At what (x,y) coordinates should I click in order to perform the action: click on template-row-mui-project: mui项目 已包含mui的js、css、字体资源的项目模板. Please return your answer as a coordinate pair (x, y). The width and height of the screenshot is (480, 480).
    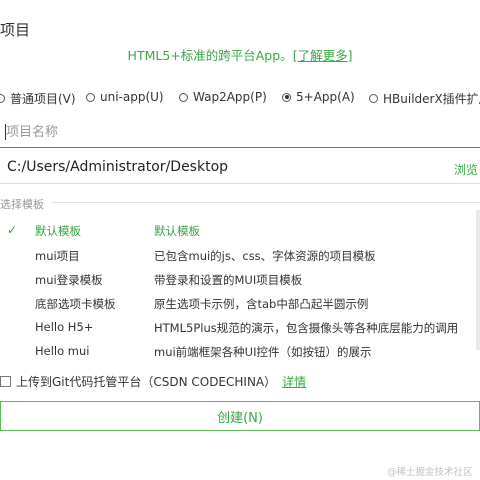
    Looking at the image, I should click on (235, 260).